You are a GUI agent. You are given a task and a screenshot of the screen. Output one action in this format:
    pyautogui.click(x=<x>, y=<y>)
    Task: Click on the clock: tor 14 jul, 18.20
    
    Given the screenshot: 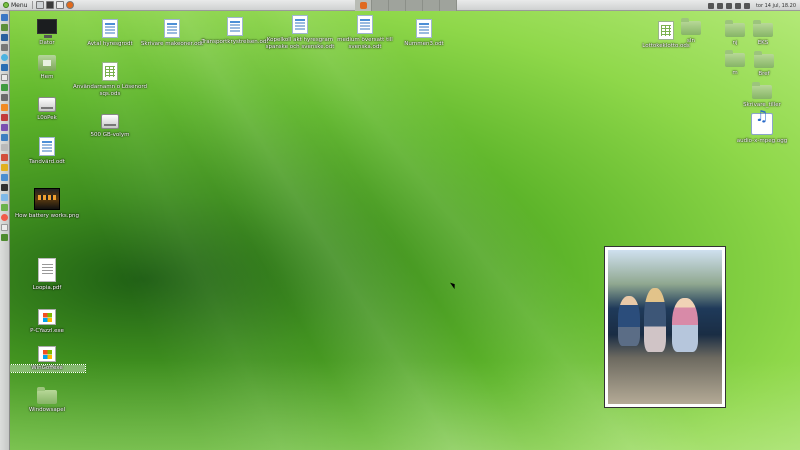 What is the action you would take?
    pyautogui.click(x=776, y=6)
    